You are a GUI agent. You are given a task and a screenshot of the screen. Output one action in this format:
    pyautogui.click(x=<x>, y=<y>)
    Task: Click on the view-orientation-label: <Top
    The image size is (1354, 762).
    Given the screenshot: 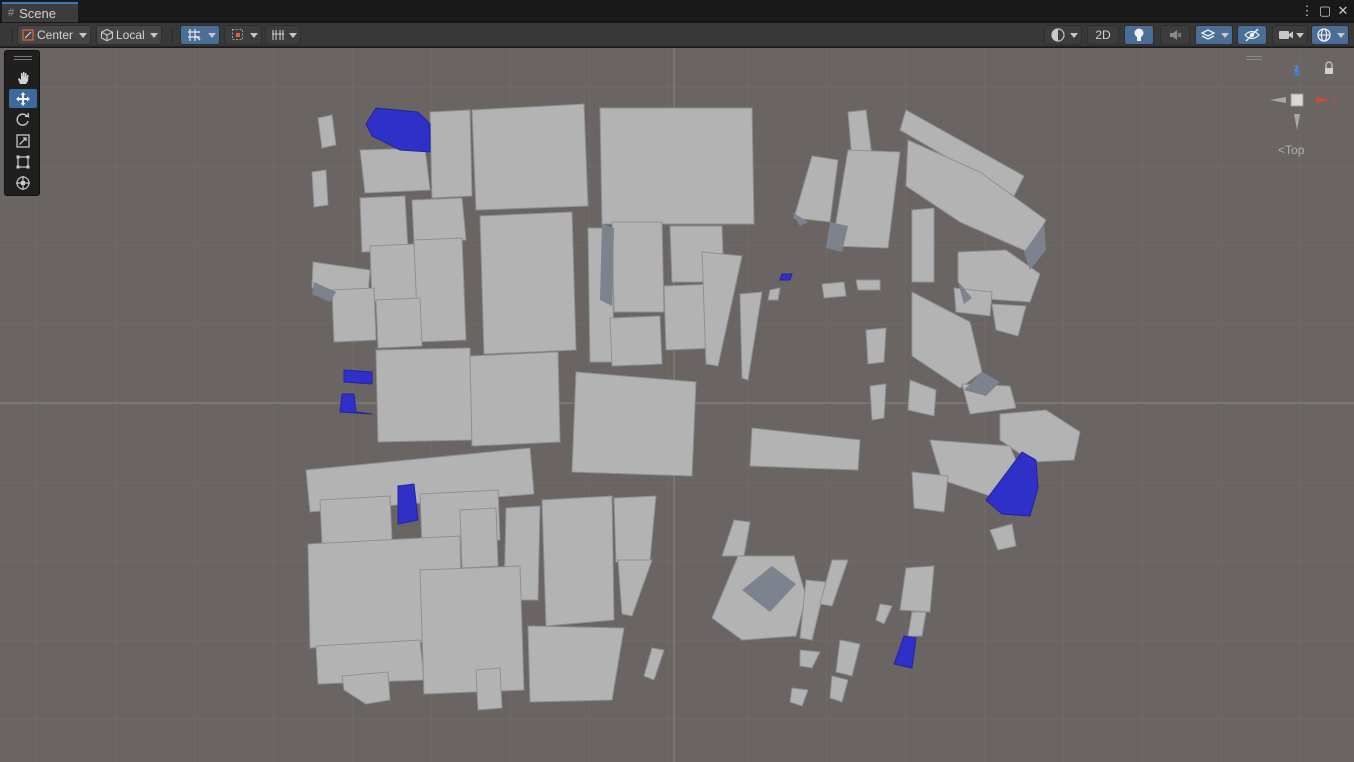 What is the action you would take?
    pyautogui.click(x=1291, y=150)
    